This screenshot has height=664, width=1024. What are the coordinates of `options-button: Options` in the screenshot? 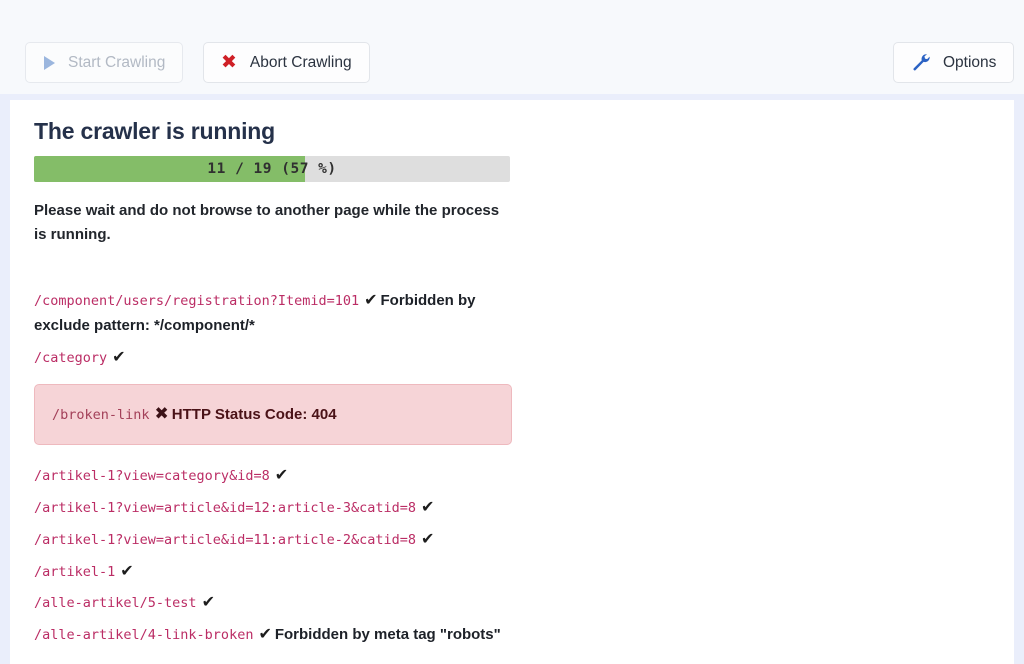 It's located at (954, 62).